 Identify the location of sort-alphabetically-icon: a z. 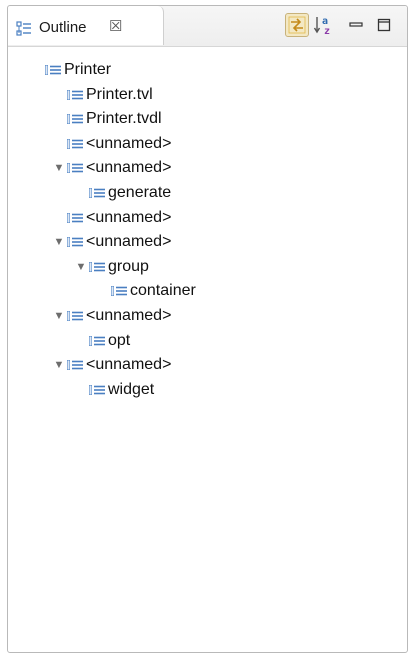
(321, 26).